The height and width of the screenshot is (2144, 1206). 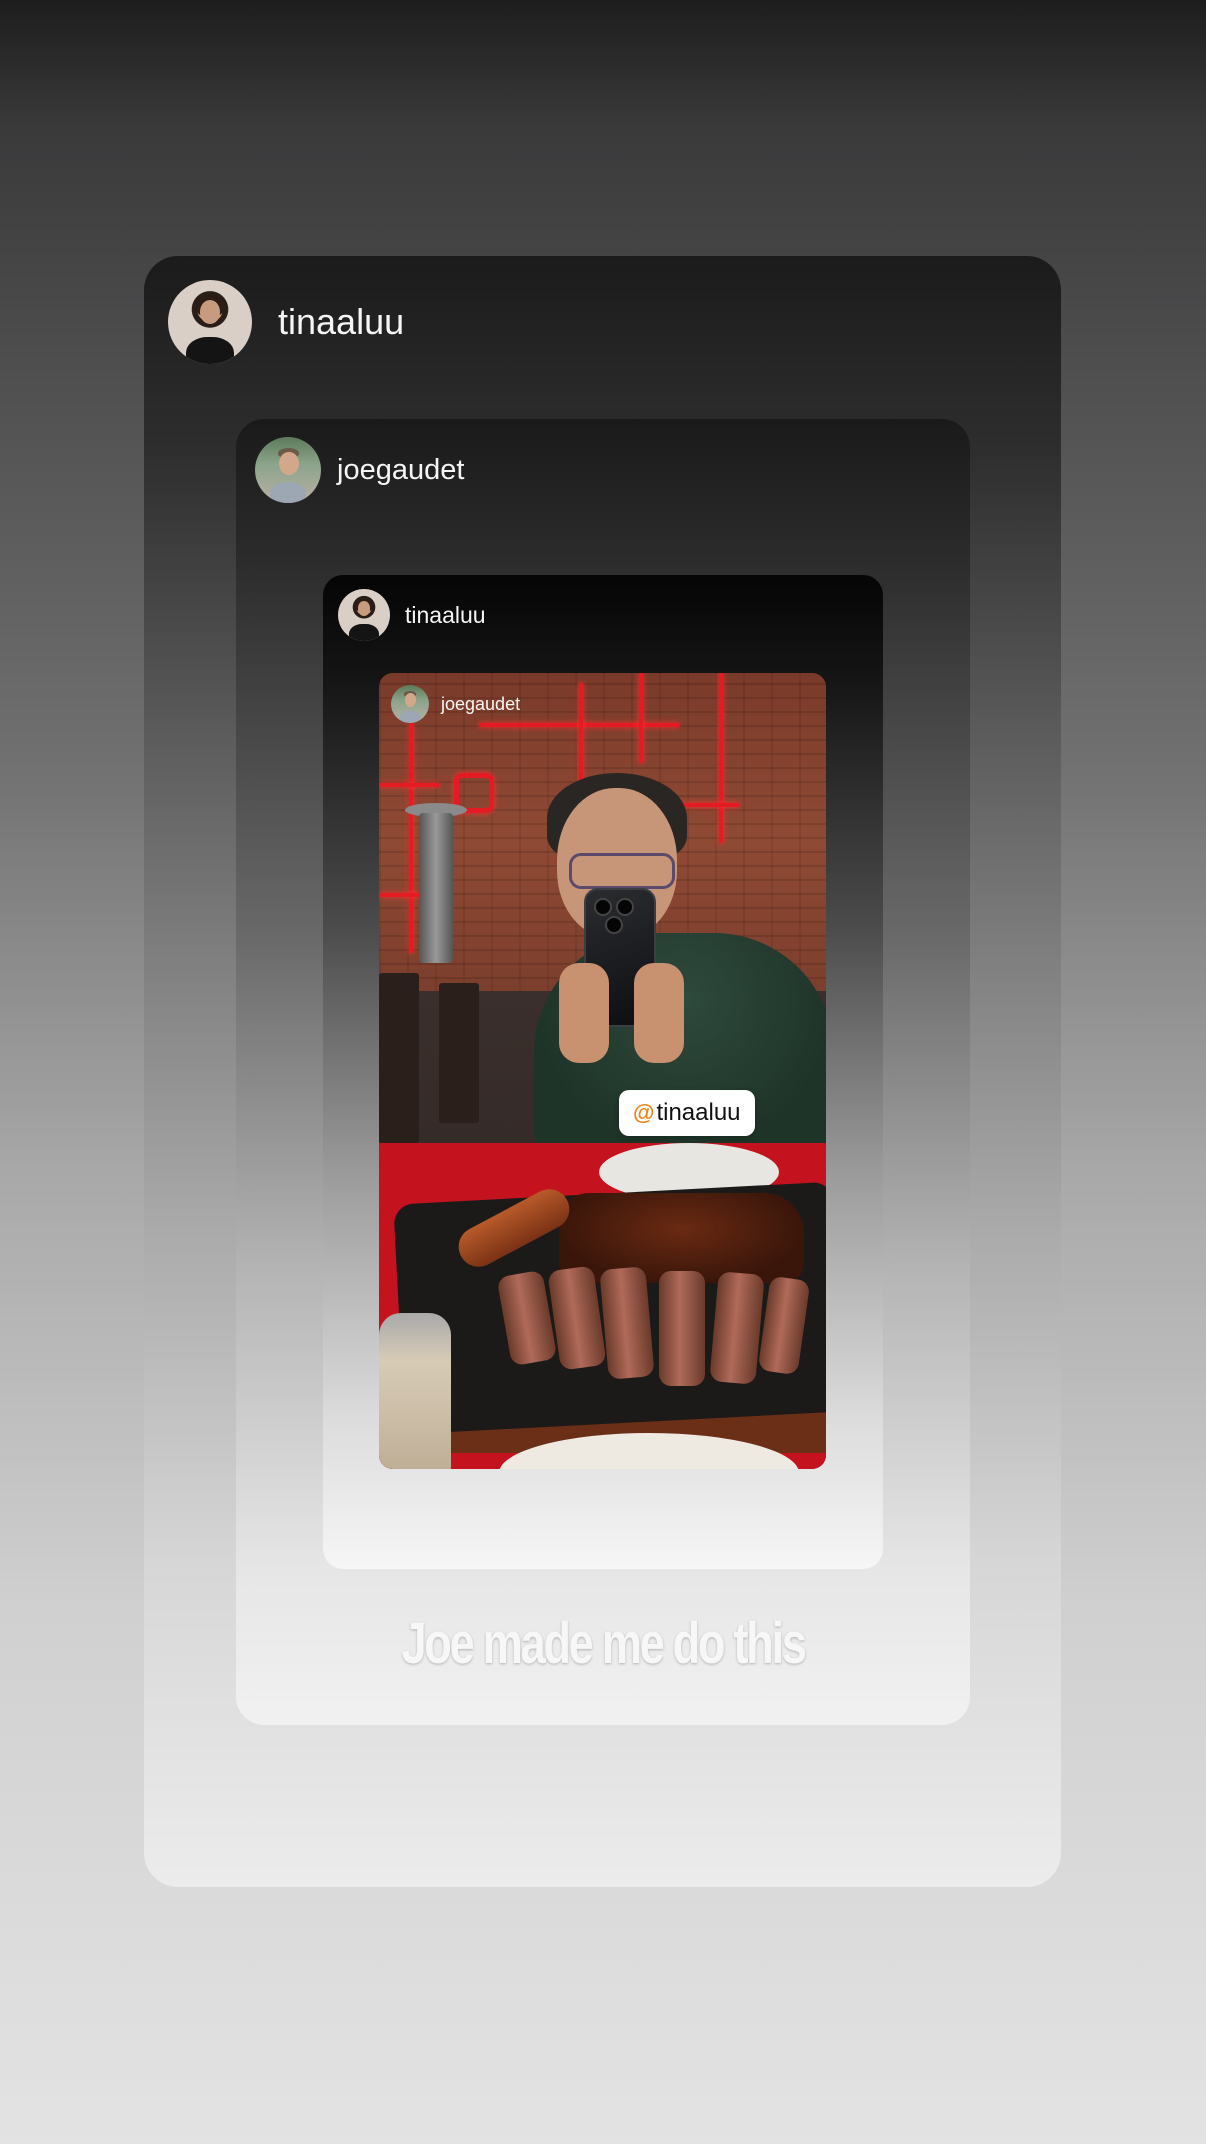 What do you see at coordinates (602, 1071) in the screenshot?
I see `story-photo: joegaudet @ tinaaluu` at bounding box center [602, 1071].